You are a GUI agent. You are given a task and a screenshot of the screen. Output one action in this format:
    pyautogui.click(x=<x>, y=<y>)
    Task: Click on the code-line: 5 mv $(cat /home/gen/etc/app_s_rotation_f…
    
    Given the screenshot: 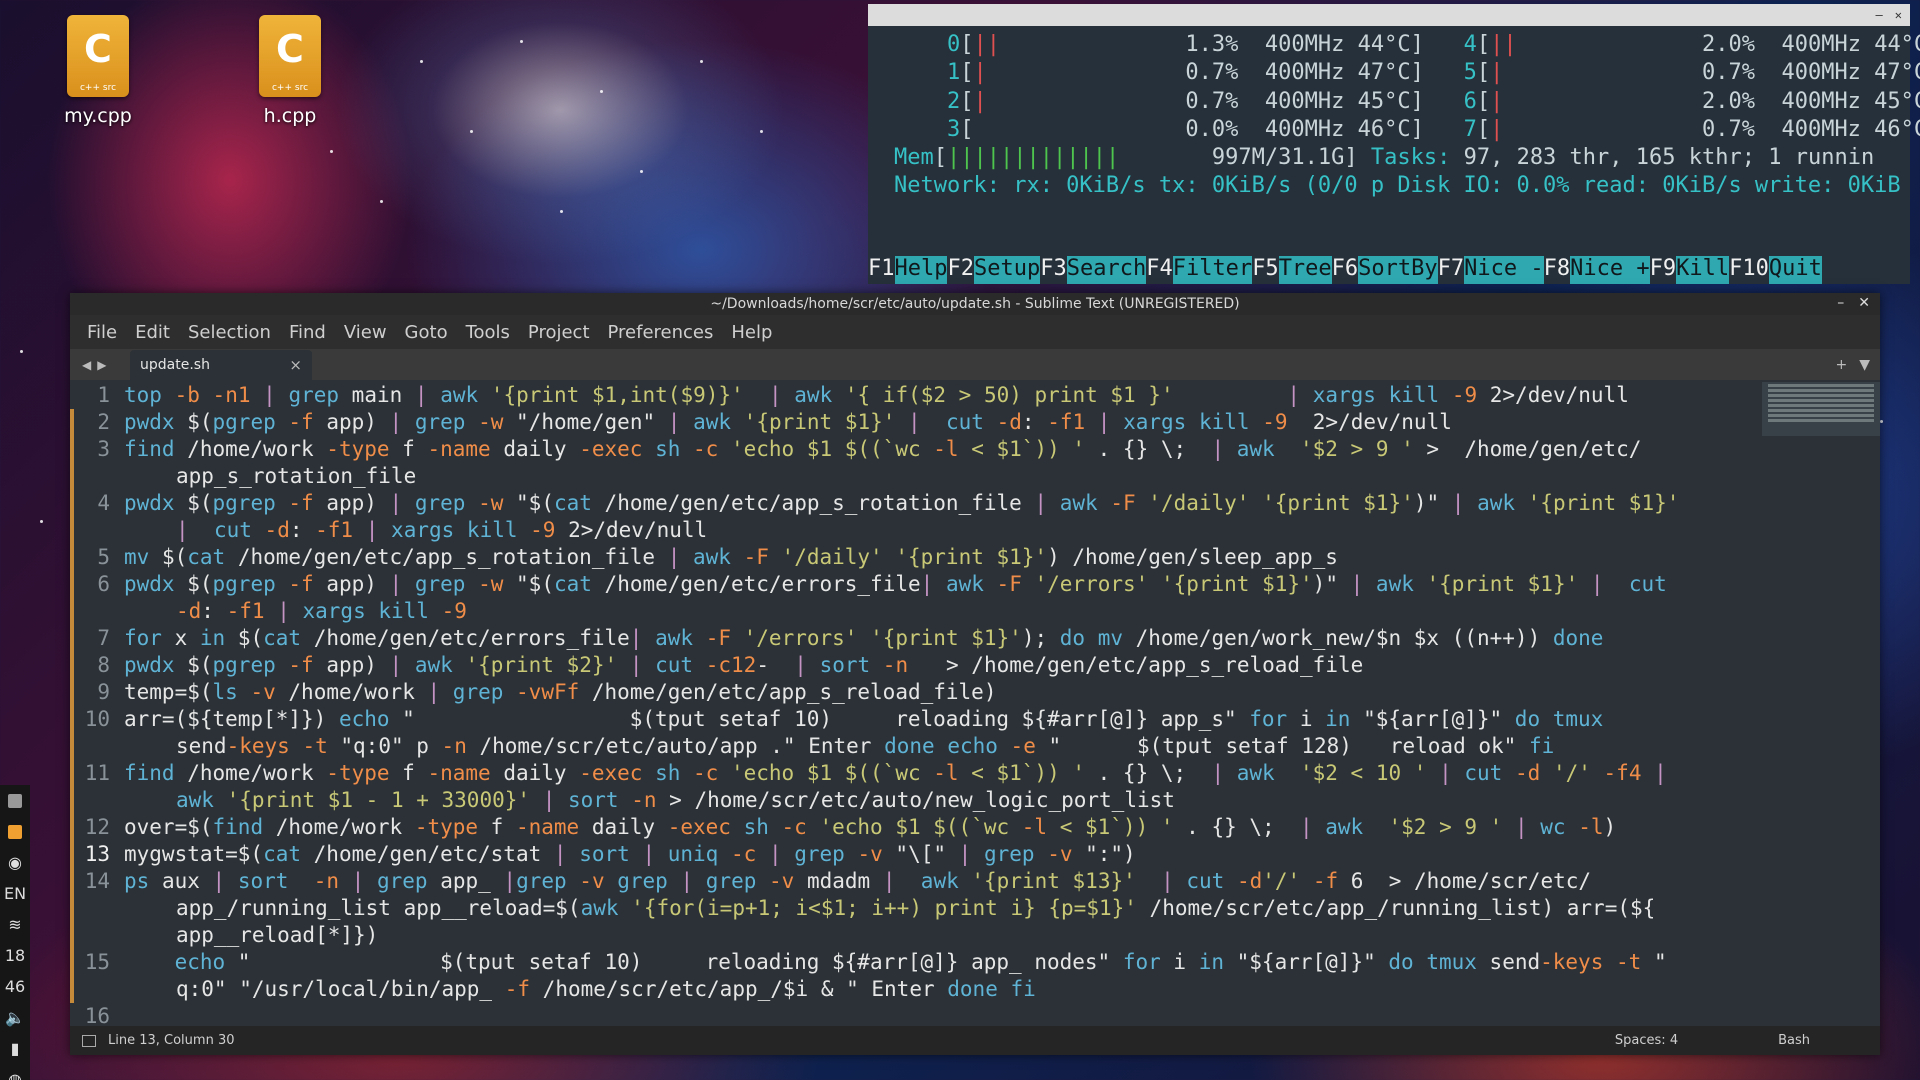 What is the action you would take?
    pyautogui.click(x=910, y=557)
    